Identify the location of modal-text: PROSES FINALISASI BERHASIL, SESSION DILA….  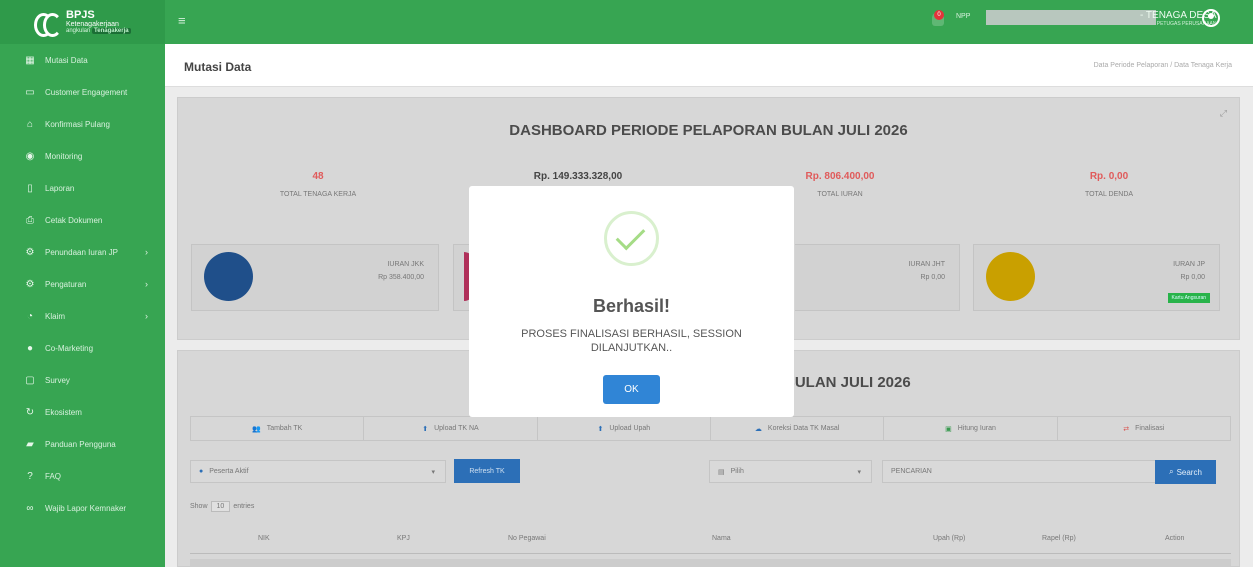
(631, 341).